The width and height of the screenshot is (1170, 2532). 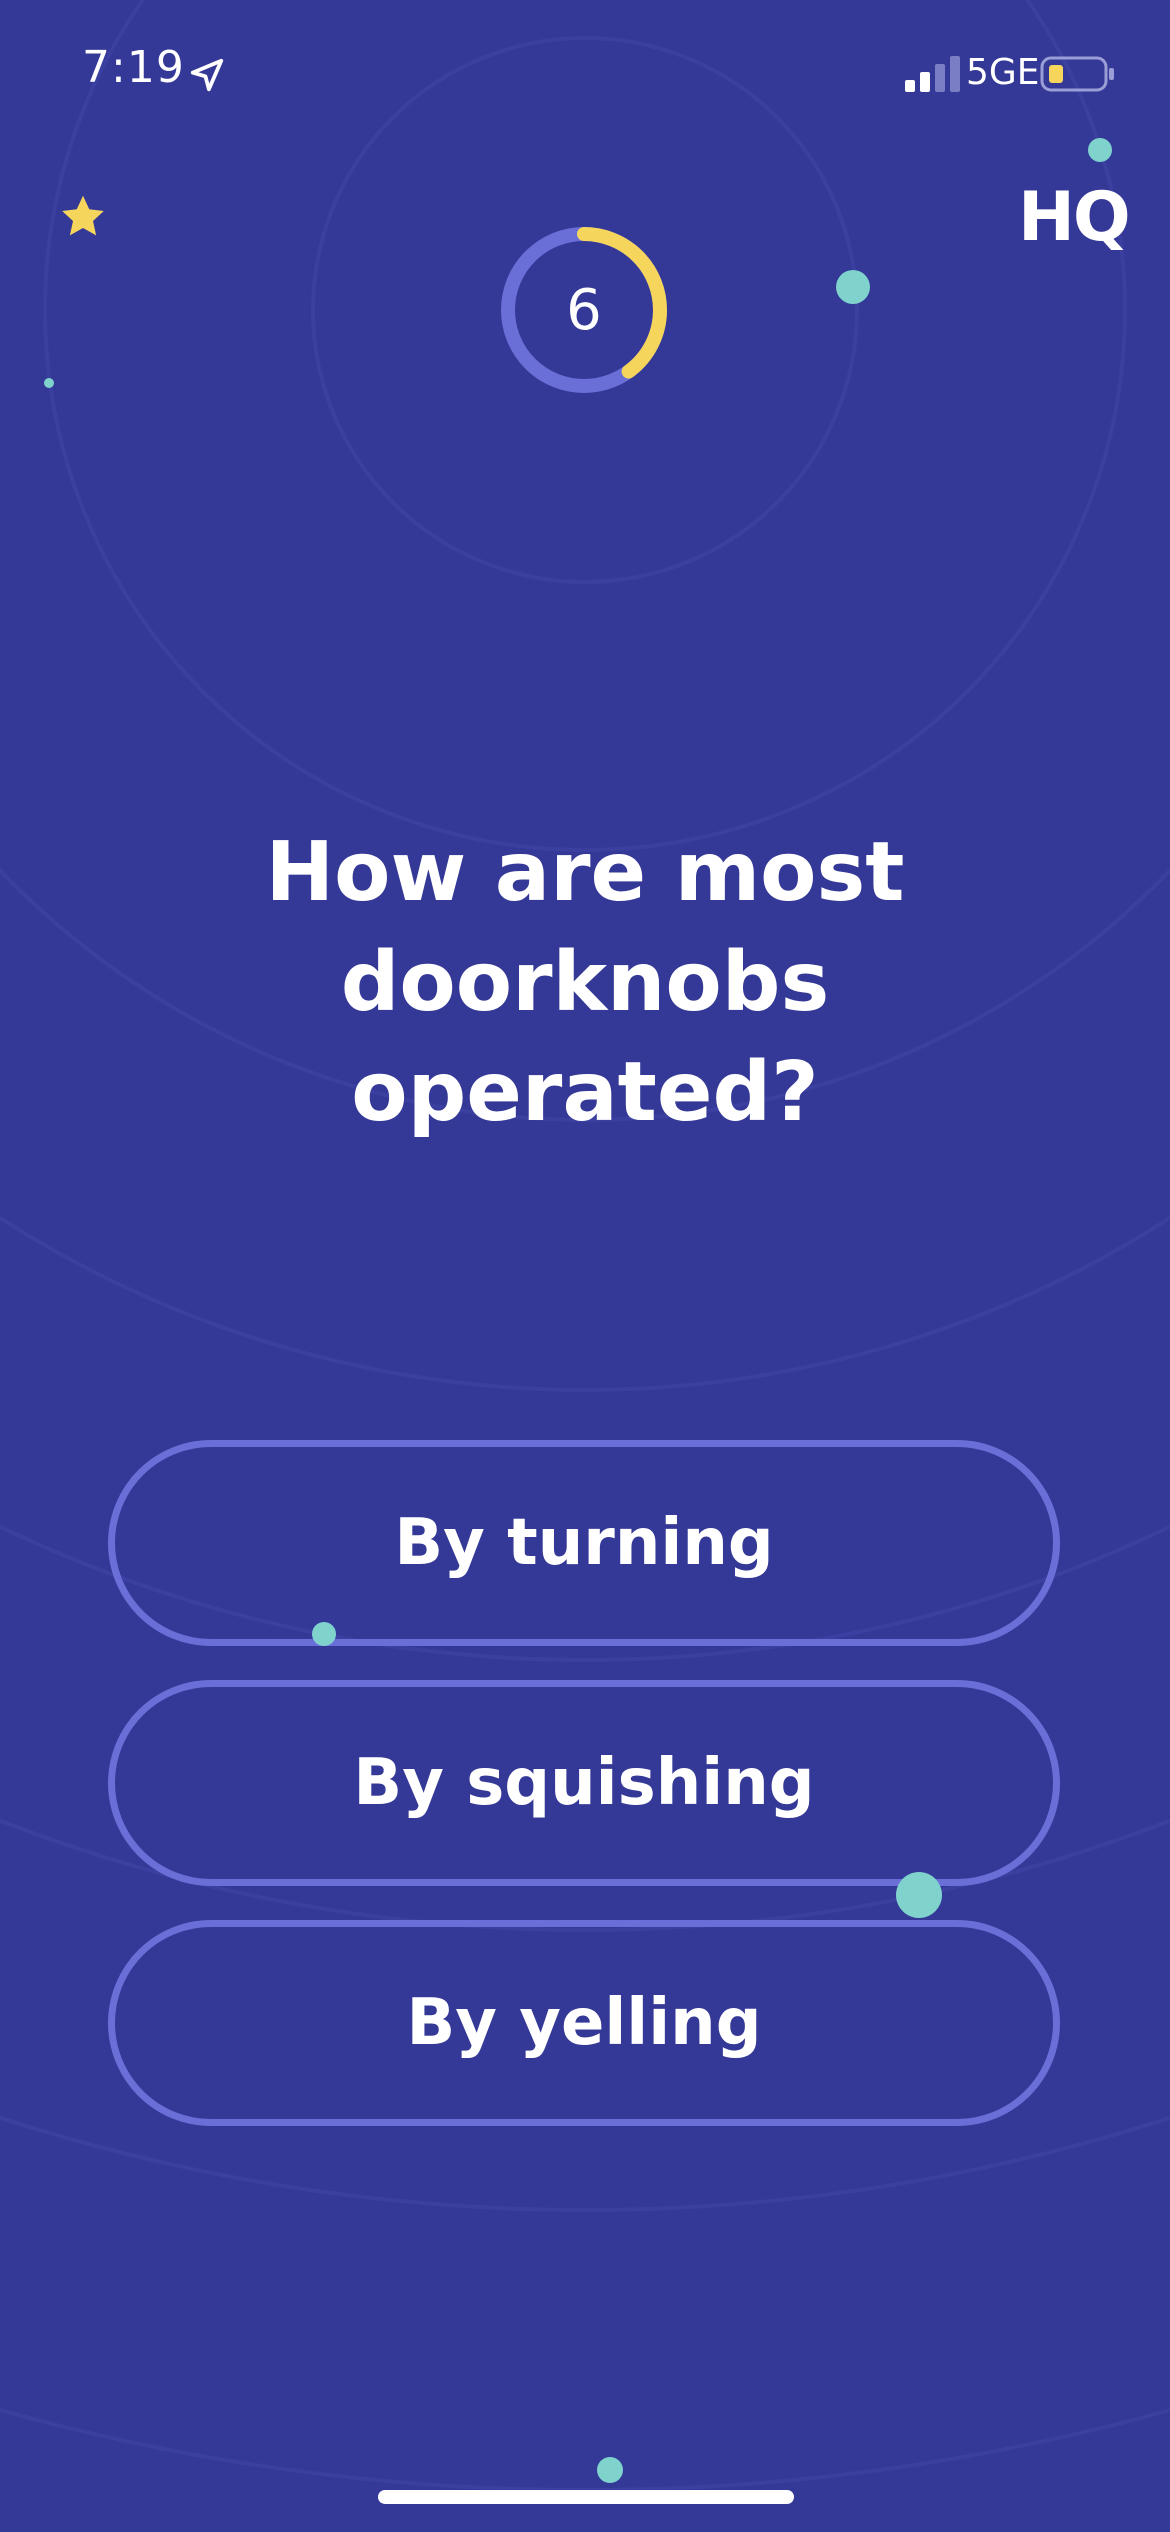 I want to click on question-text: How are most doorknobs operated?, so click(x=585, y=982).